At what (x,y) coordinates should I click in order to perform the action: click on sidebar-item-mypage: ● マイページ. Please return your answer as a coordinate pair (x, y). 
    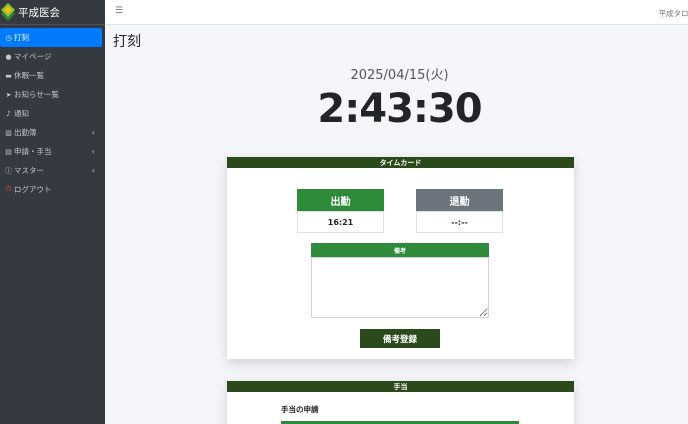
    Looking at the image, I should click on (52, 56).